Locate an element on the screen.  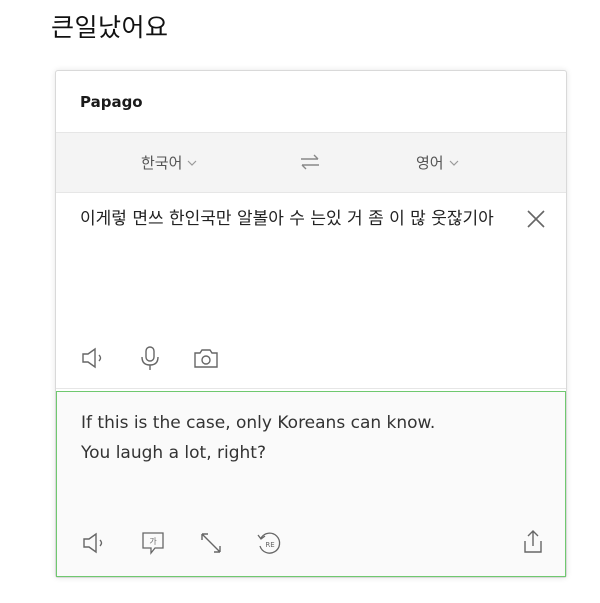
svg-text: 가 is located at coordinates (153, 541).